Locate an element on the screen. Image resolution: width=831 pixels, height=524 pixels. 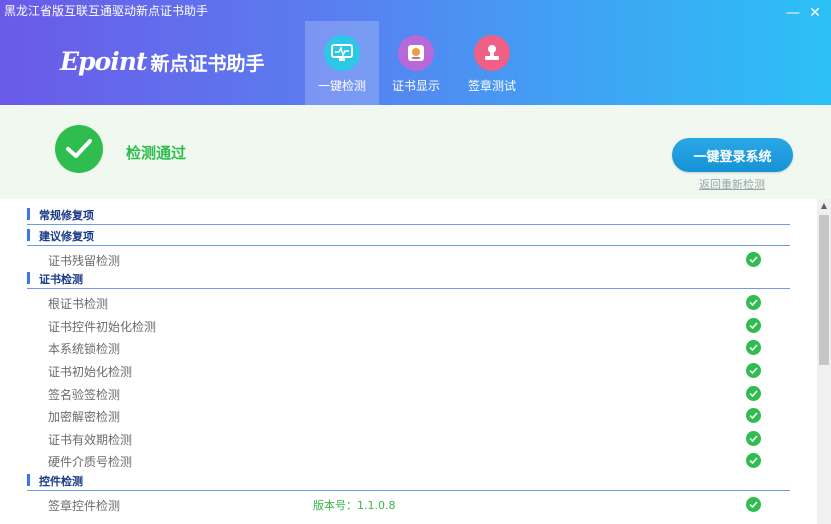
item-label: 硬件介质号检测 is located at coordinates (90, 462).